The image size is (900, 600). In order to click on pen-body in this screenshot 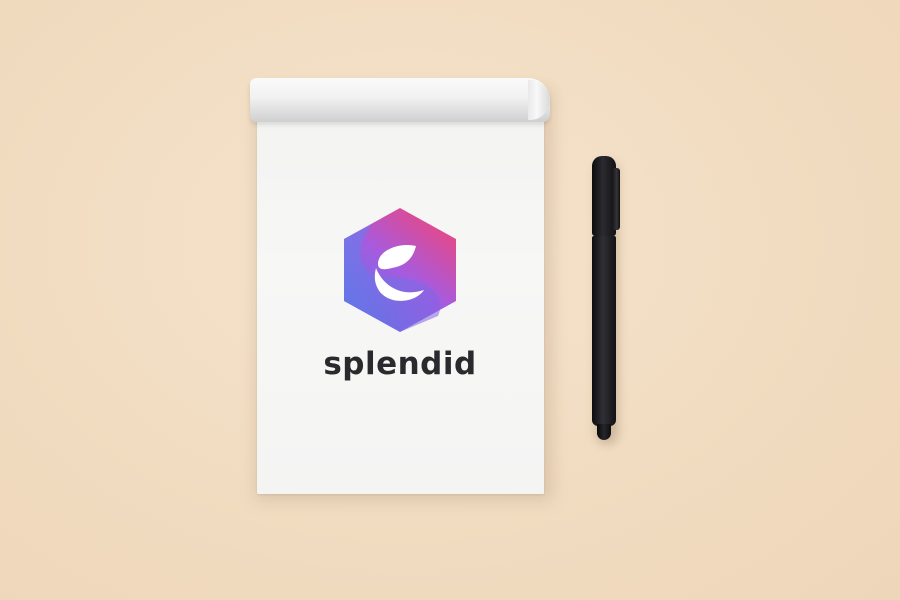, I will do `click(604, 331)`.